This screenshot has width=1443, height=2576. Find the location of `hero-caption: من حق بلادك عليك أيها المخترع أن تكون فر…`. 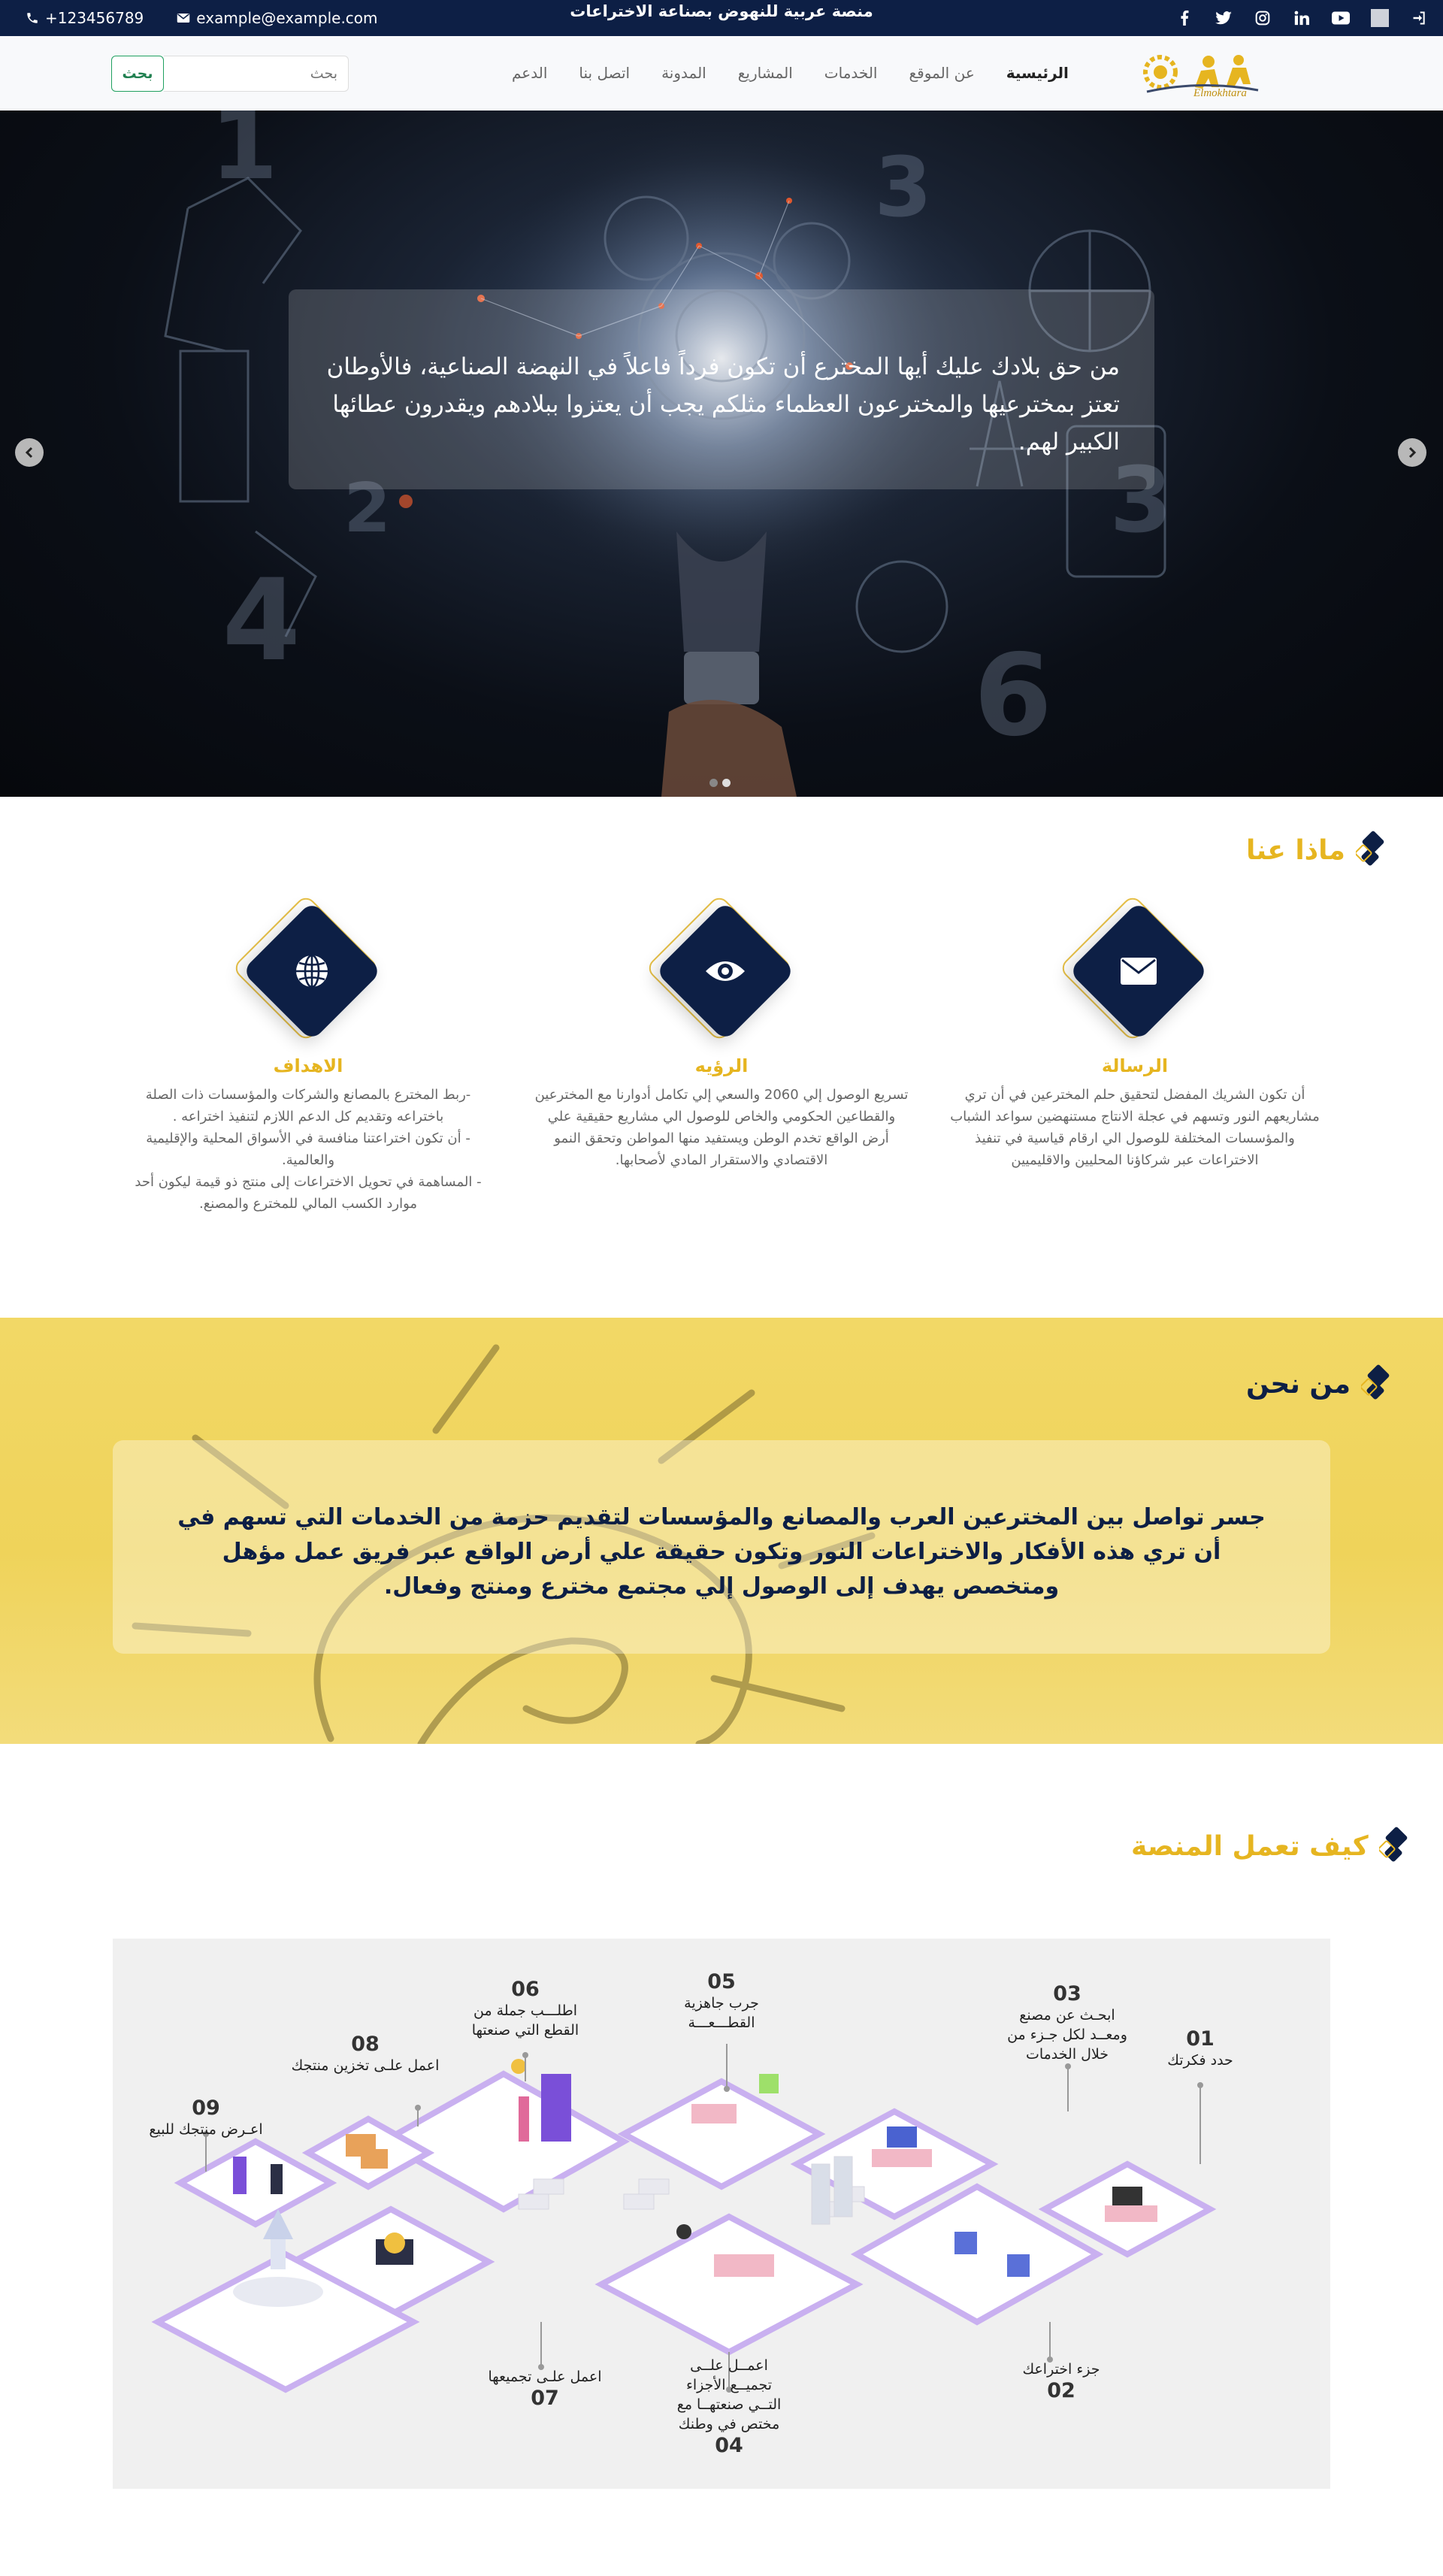

hero-caption: من حق بلادك عليك أيها المخترع أن تكون فر… is located at coordinates (721, 389).